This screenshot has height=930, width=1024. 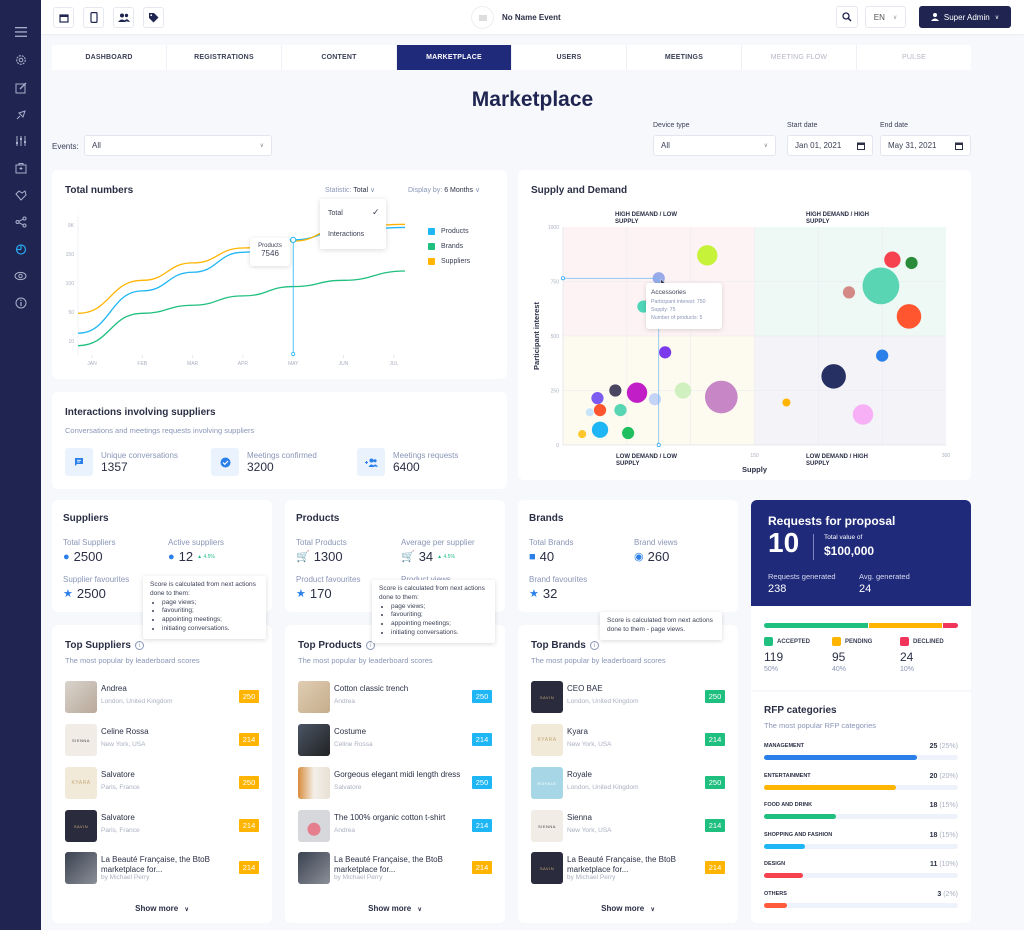 I want to click on y-axis-label: Participant interest, so click(x=536, y=336).